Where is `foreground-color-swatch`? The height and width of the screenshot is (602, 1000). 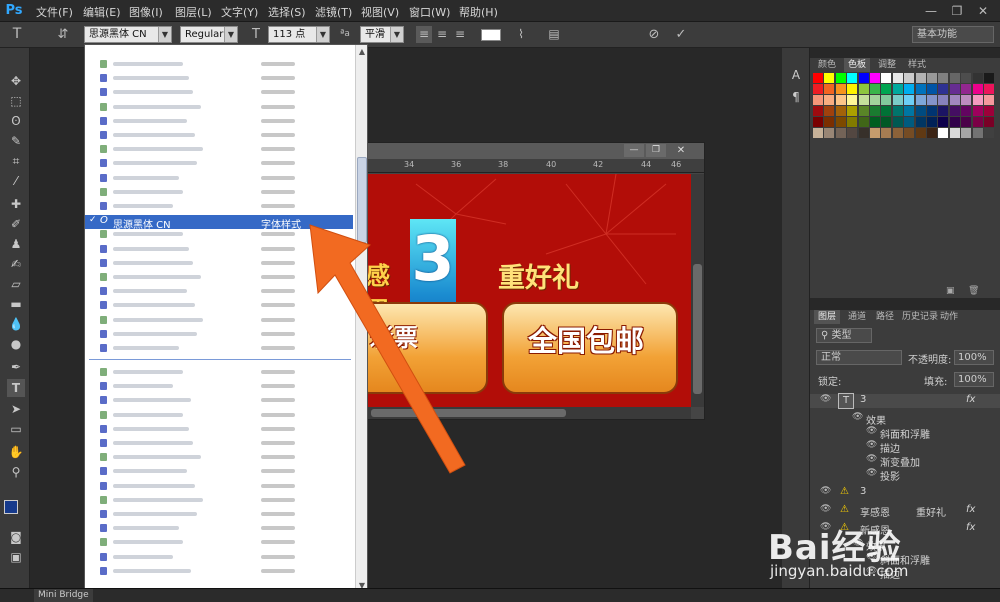
foreground-color-swatch is located at coordinates (11, 507).